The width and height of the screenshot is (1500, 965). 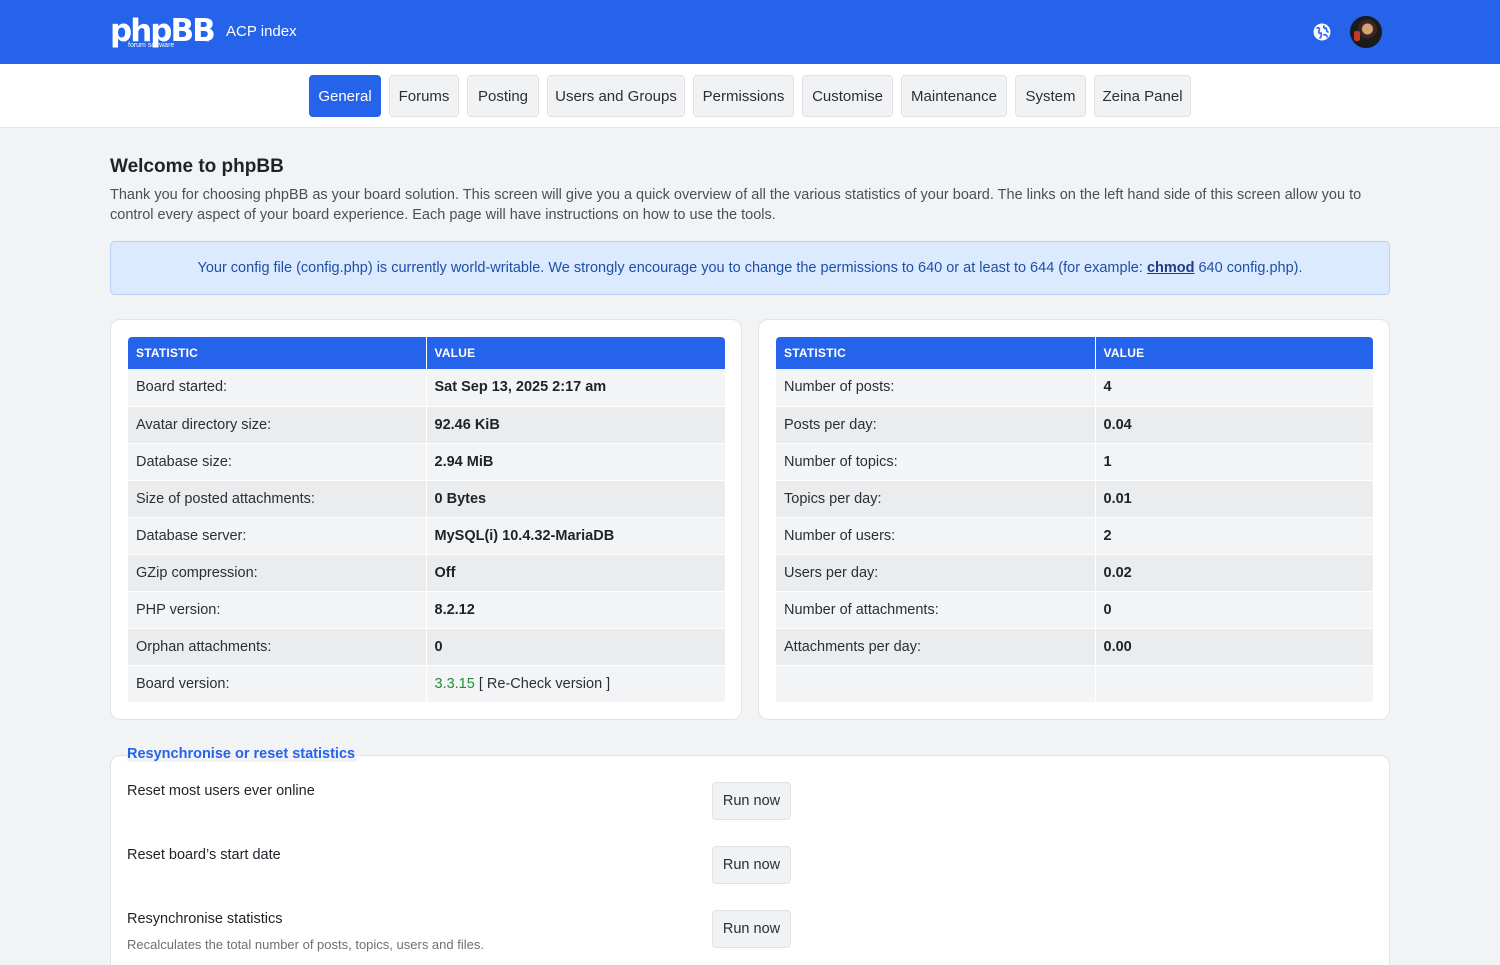 What do you see at coordinates (935, 610) in the screenshot?
I see `stat-label: Number of attachments:` at bounding box center [935, 610].